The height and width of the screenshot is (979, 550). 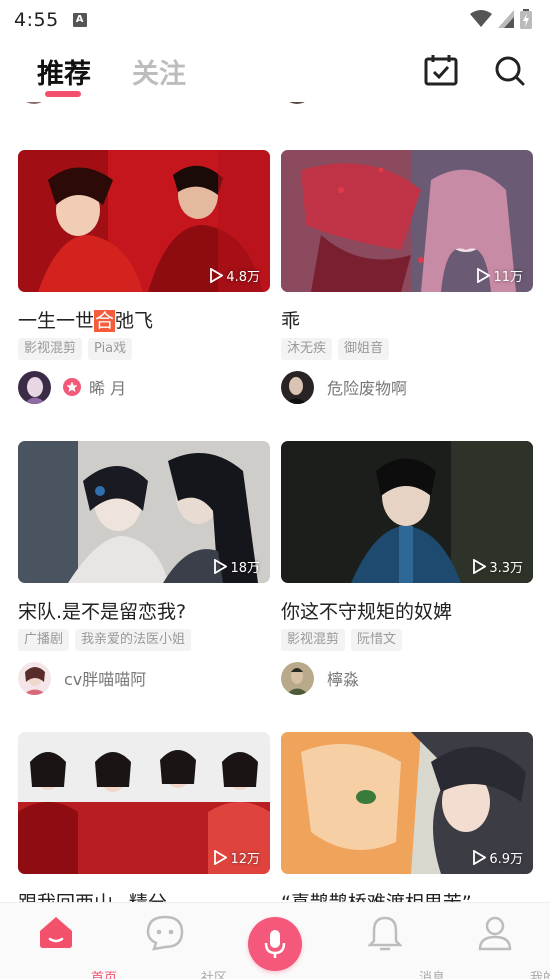 What do you see at coordinates (506, 19) in the screenshot?
I see `signal-icon` at bounding box center [506, 19].